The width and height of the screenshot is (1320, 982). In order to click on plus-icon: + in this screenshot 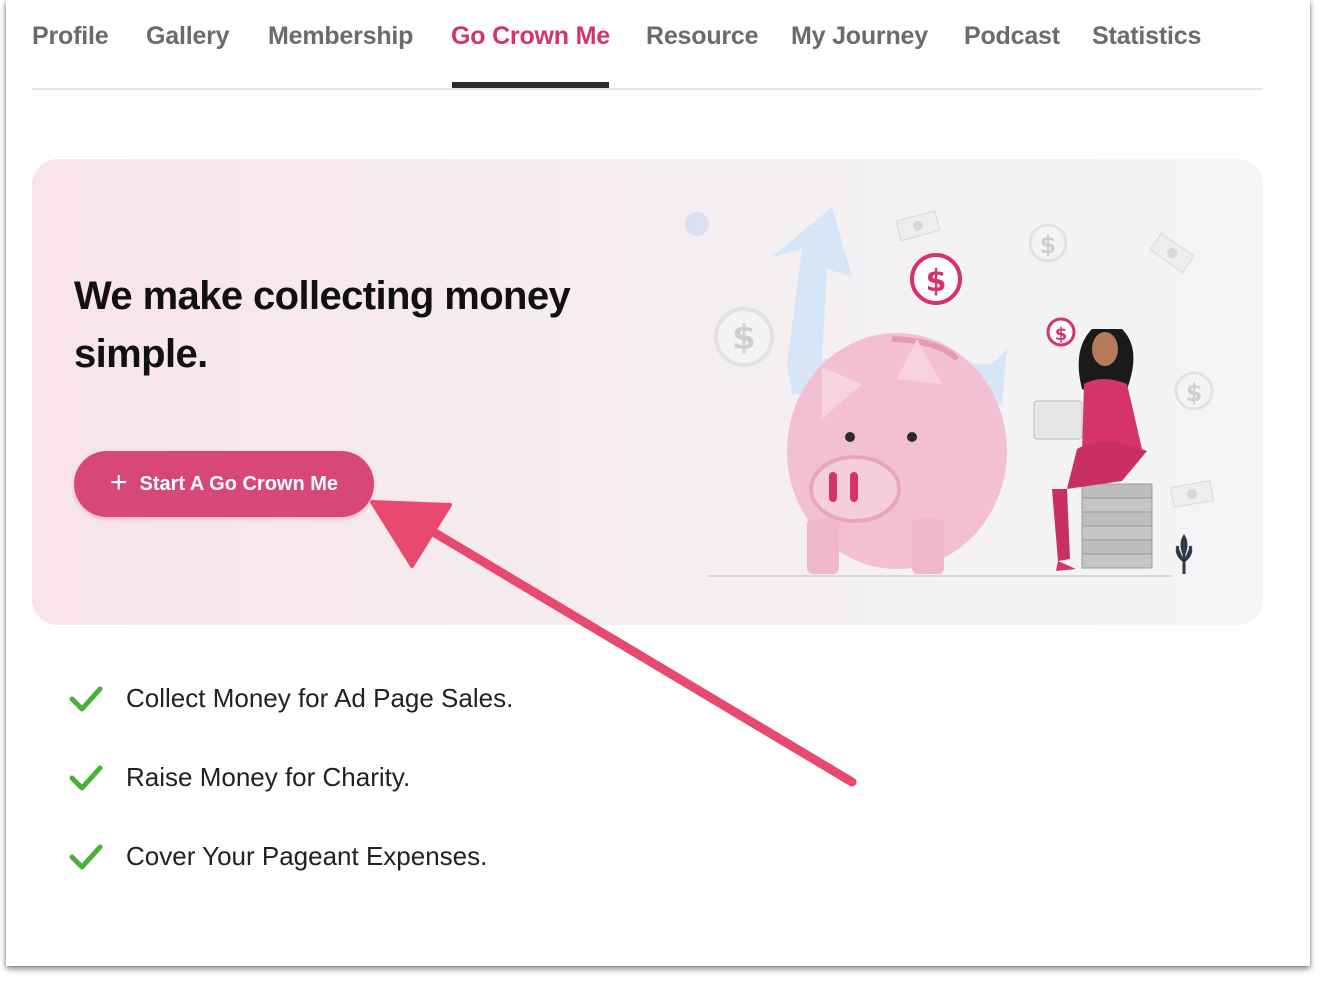, I will do `click(118, 482)`.